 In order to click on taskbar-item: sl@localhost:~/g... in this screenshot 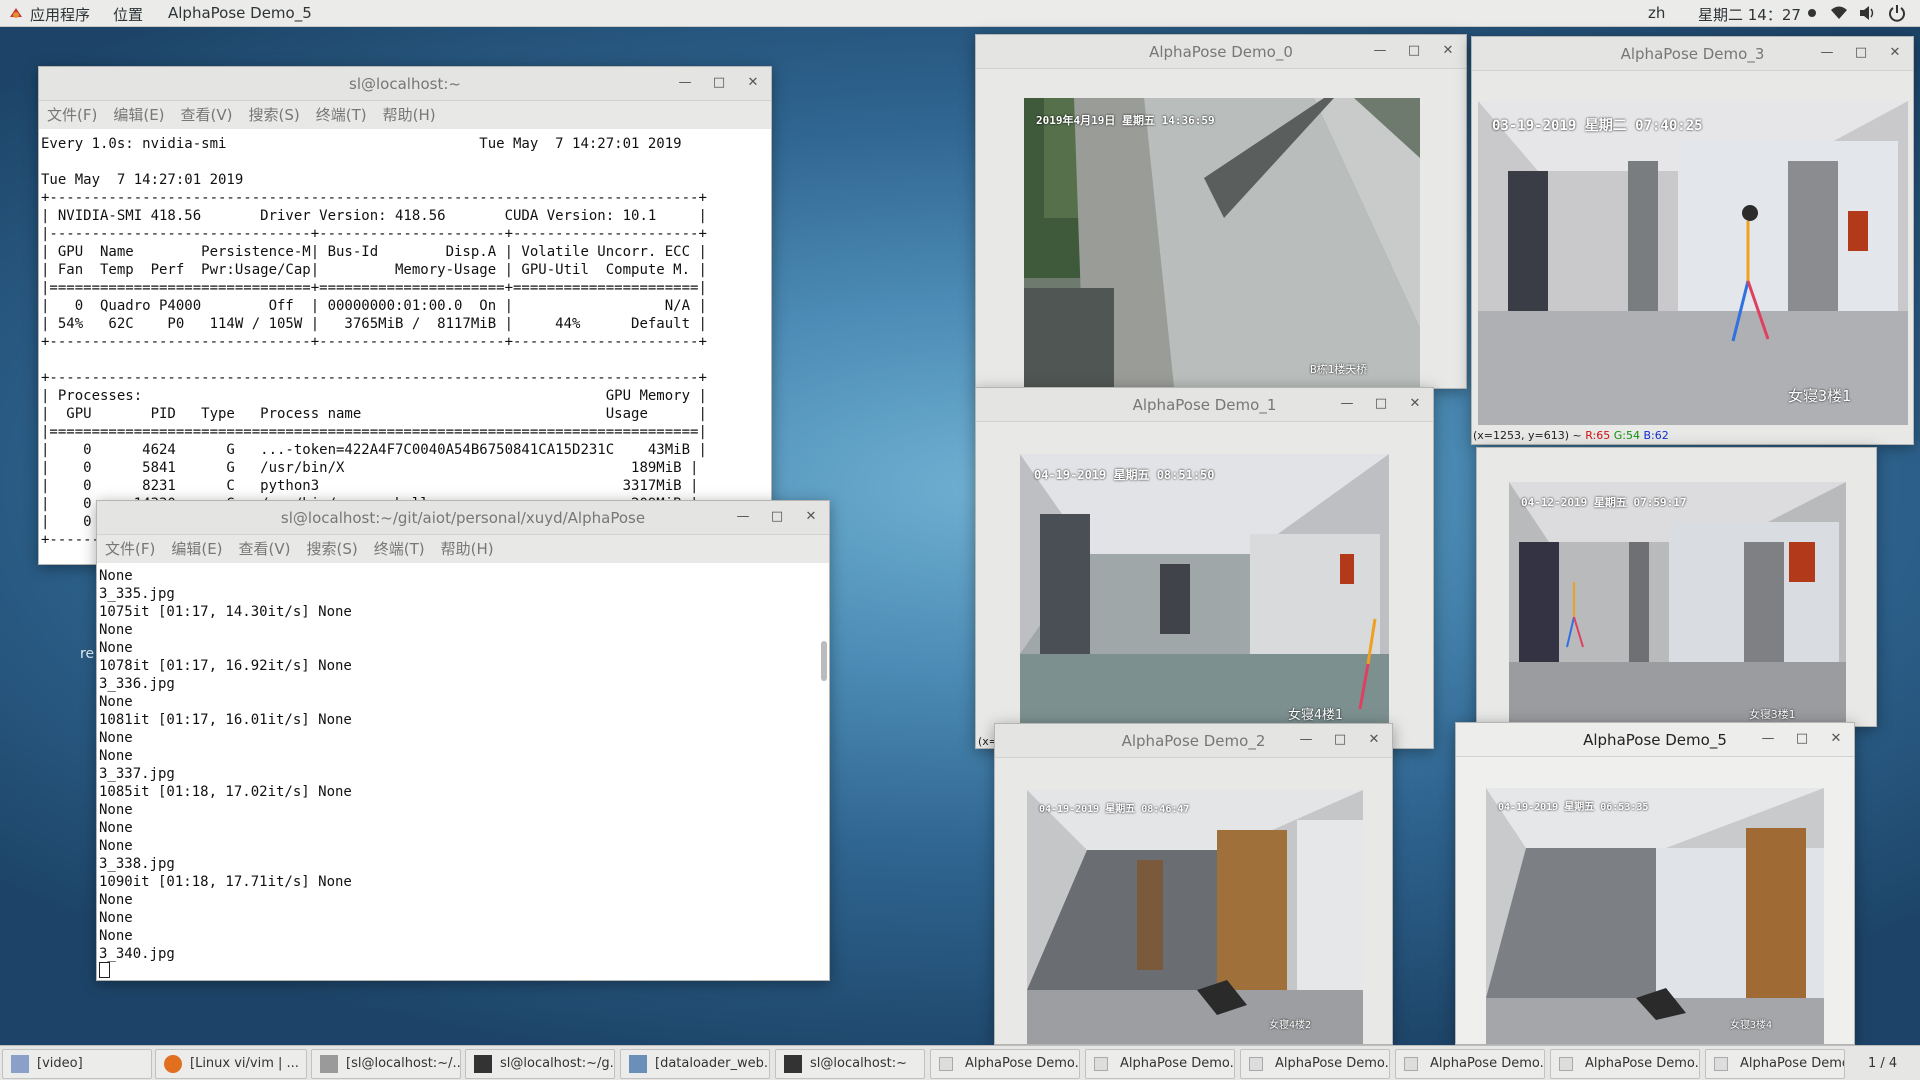, I will do `click(540, 1064)`.